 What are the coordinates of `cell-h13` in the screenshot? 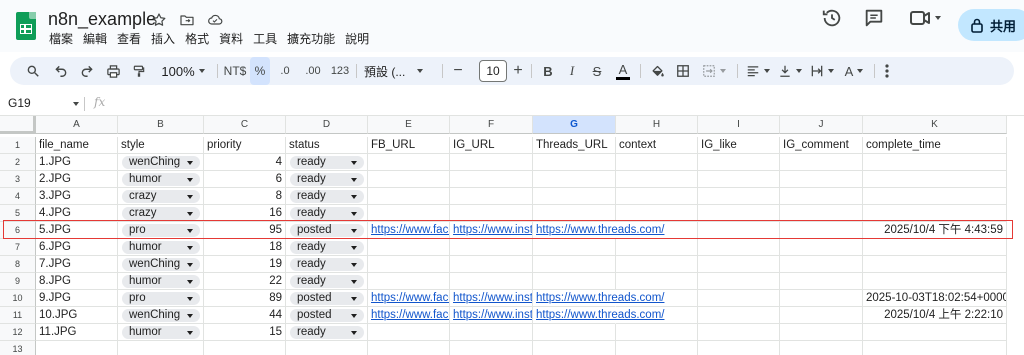 It's located at (657, 348).